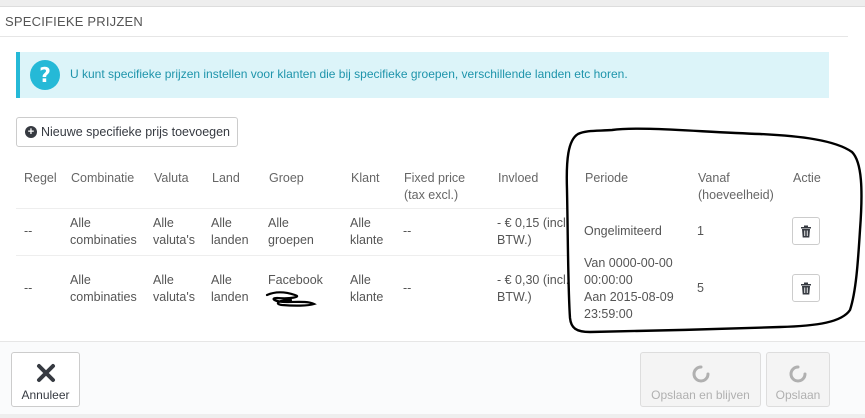 The height and width of the screenshot is (418, 865). I want to click on col-header-fixed-price-line1: Fixed price, so click(435, 178).